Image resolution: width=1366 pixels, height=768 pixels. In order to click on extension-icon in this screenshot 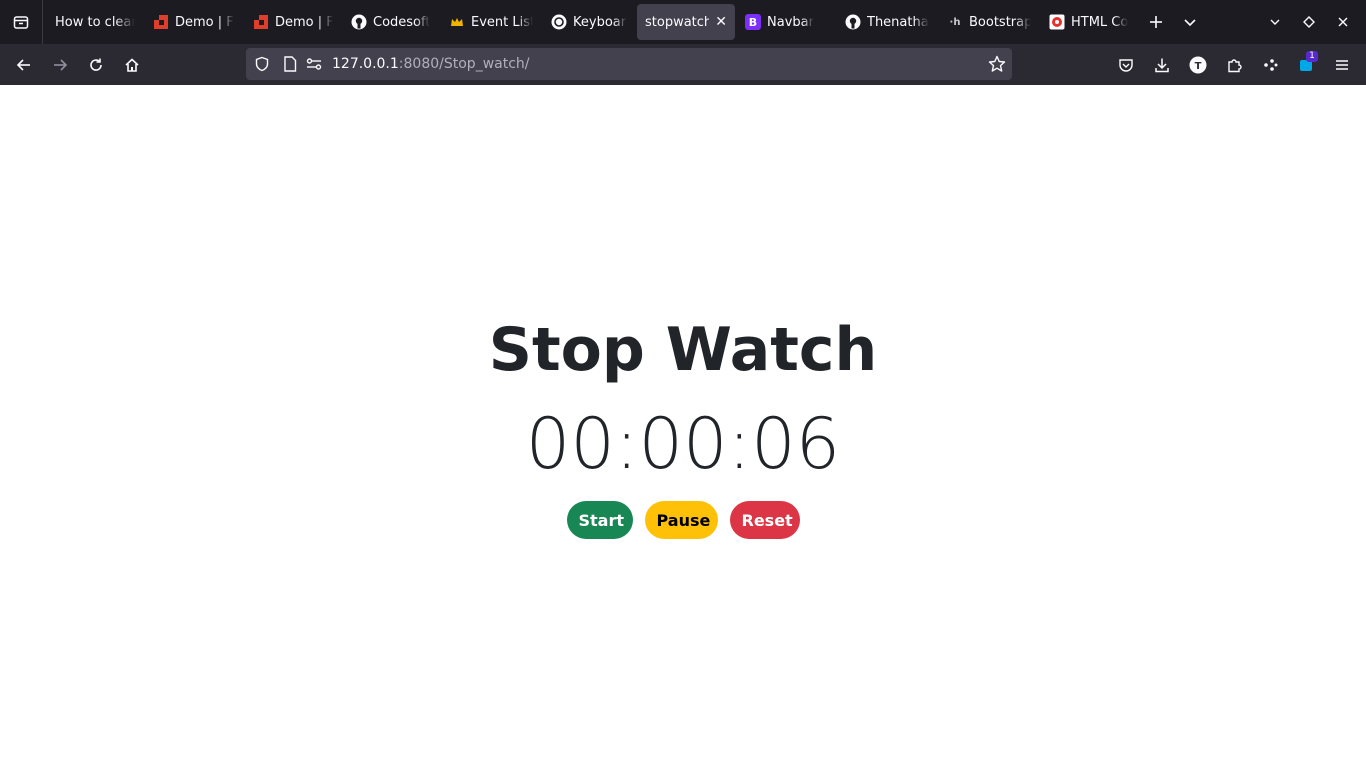, I will do `click(1271, 64)`.